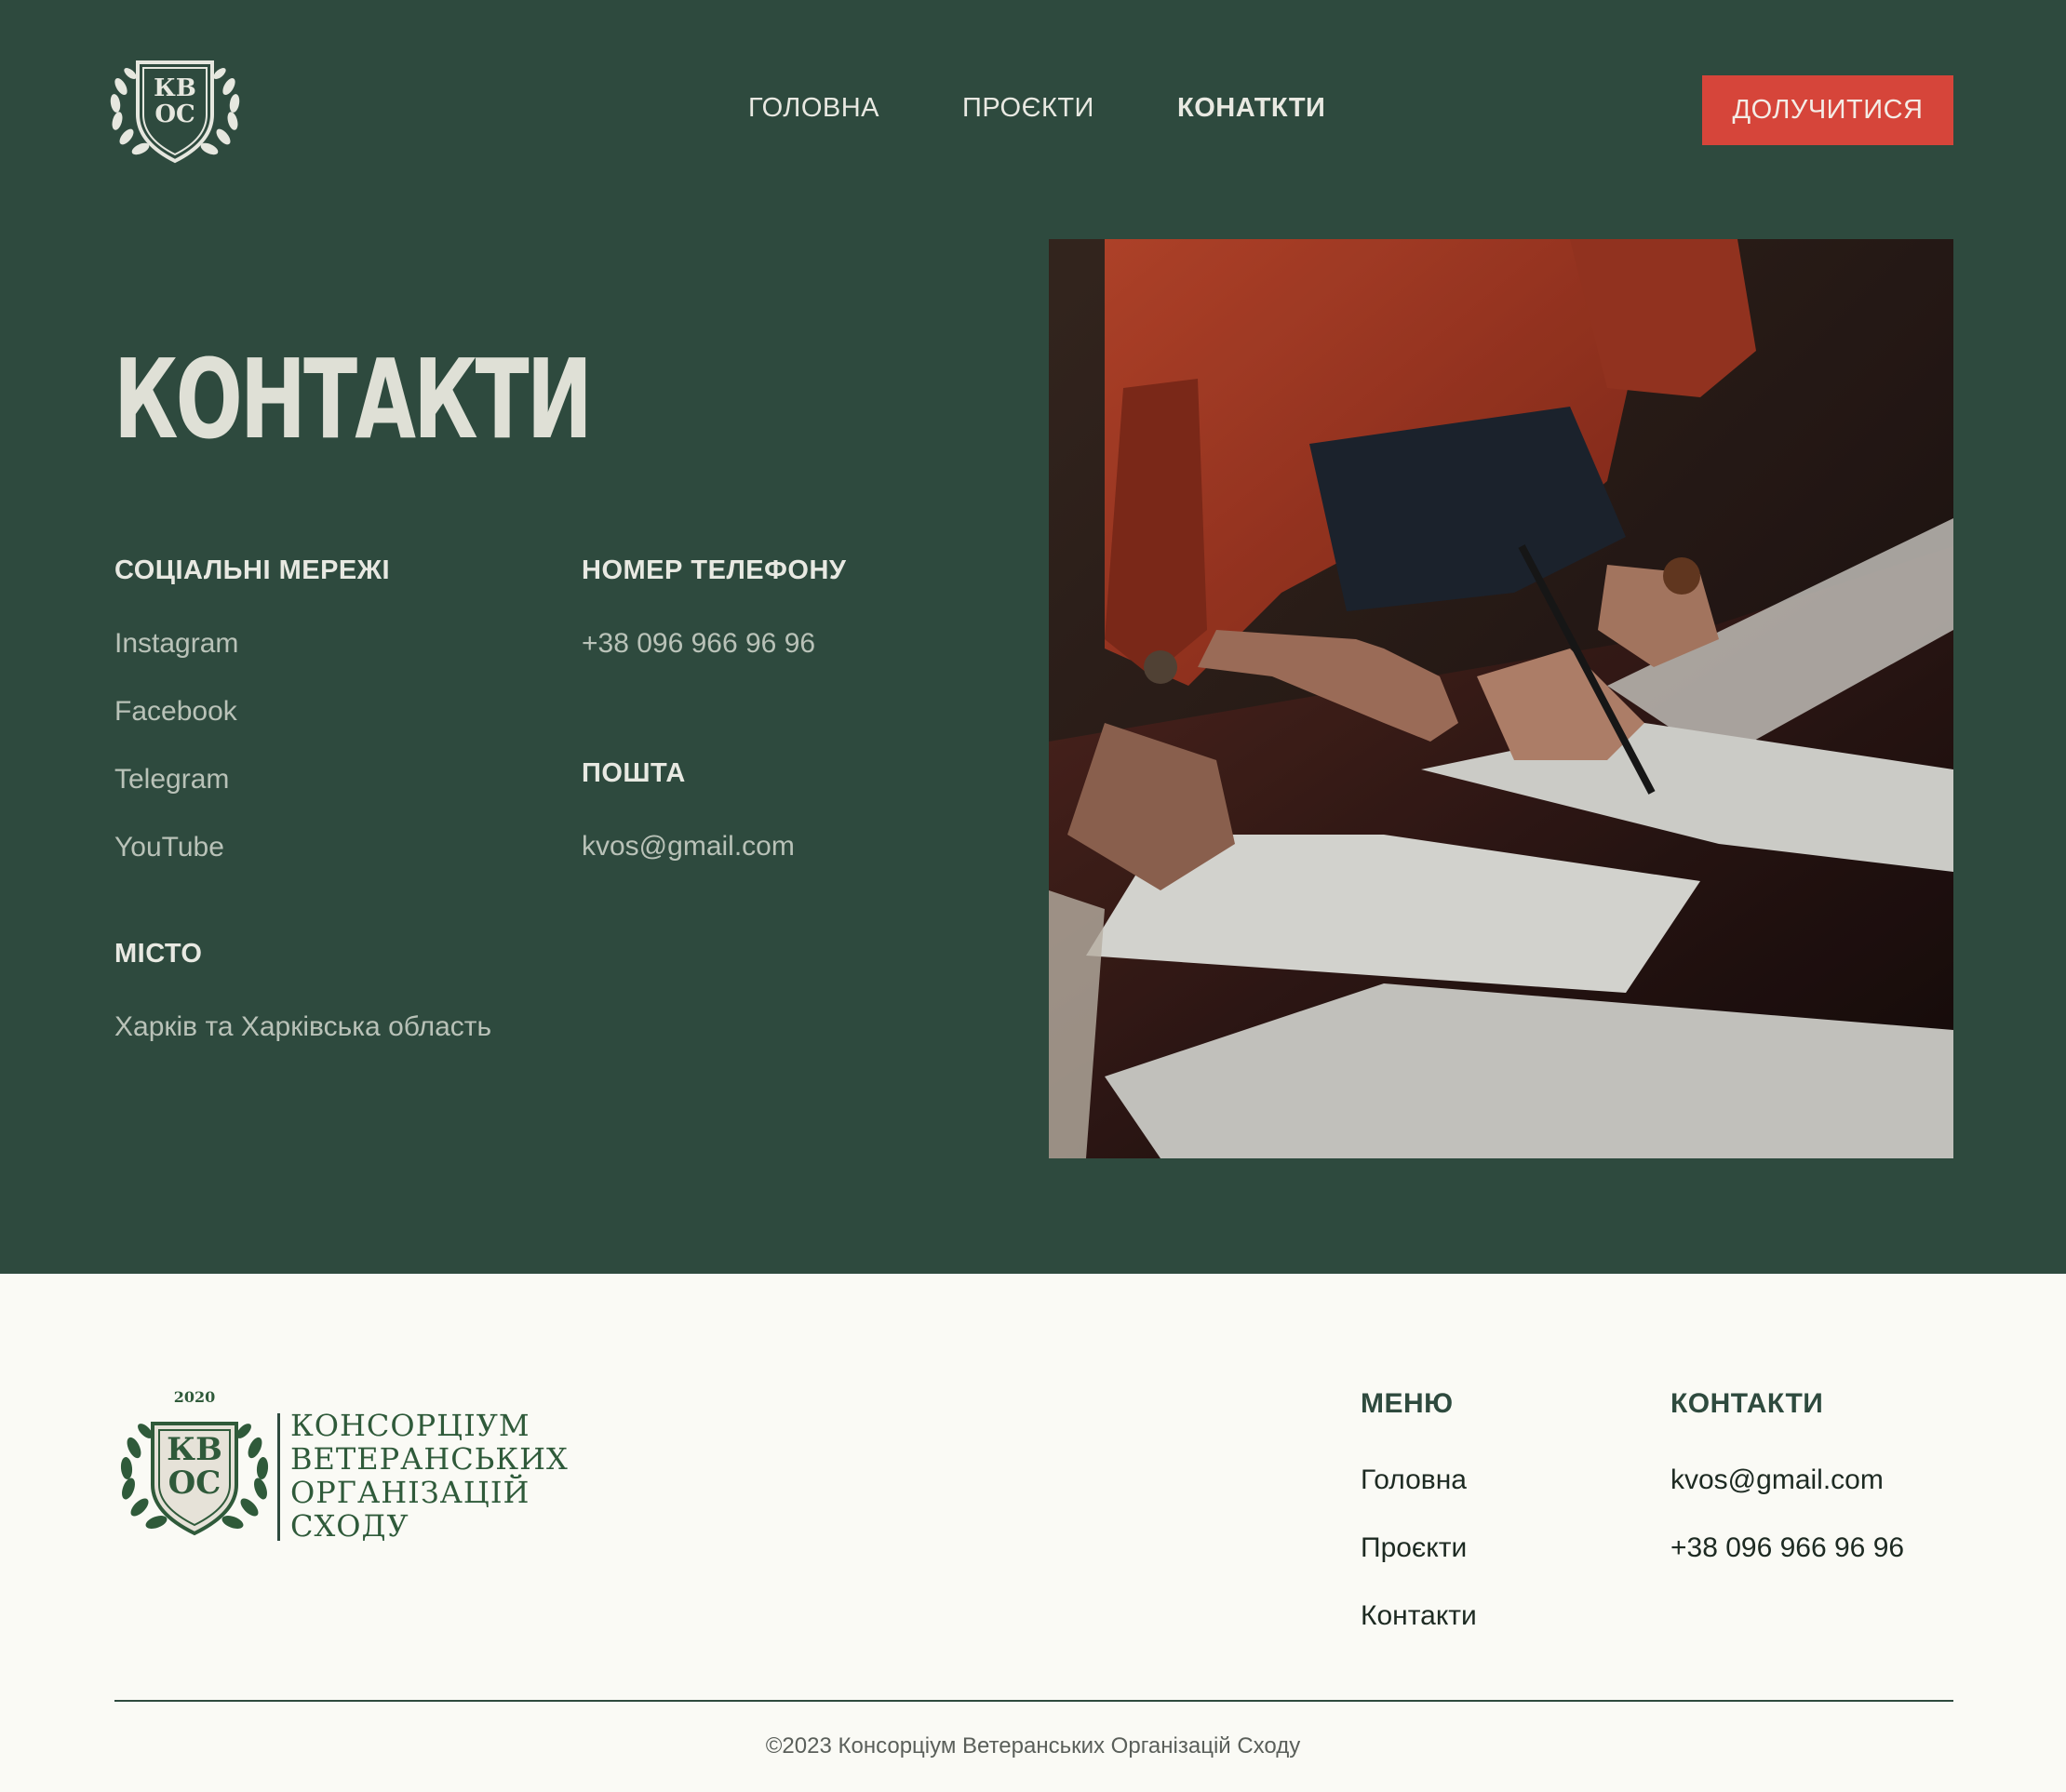  What do you see at coordinates (169, 848) in the screenshot?
I see `social-link-youtube: YouTube` at bounding box center [169, 848].